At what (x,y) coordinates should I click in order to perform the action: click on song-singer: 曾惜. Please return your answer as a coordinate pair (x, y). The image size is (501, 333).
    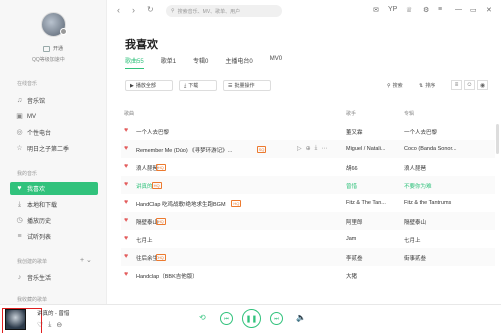
    Looking at the image, I should click on (373, 186).